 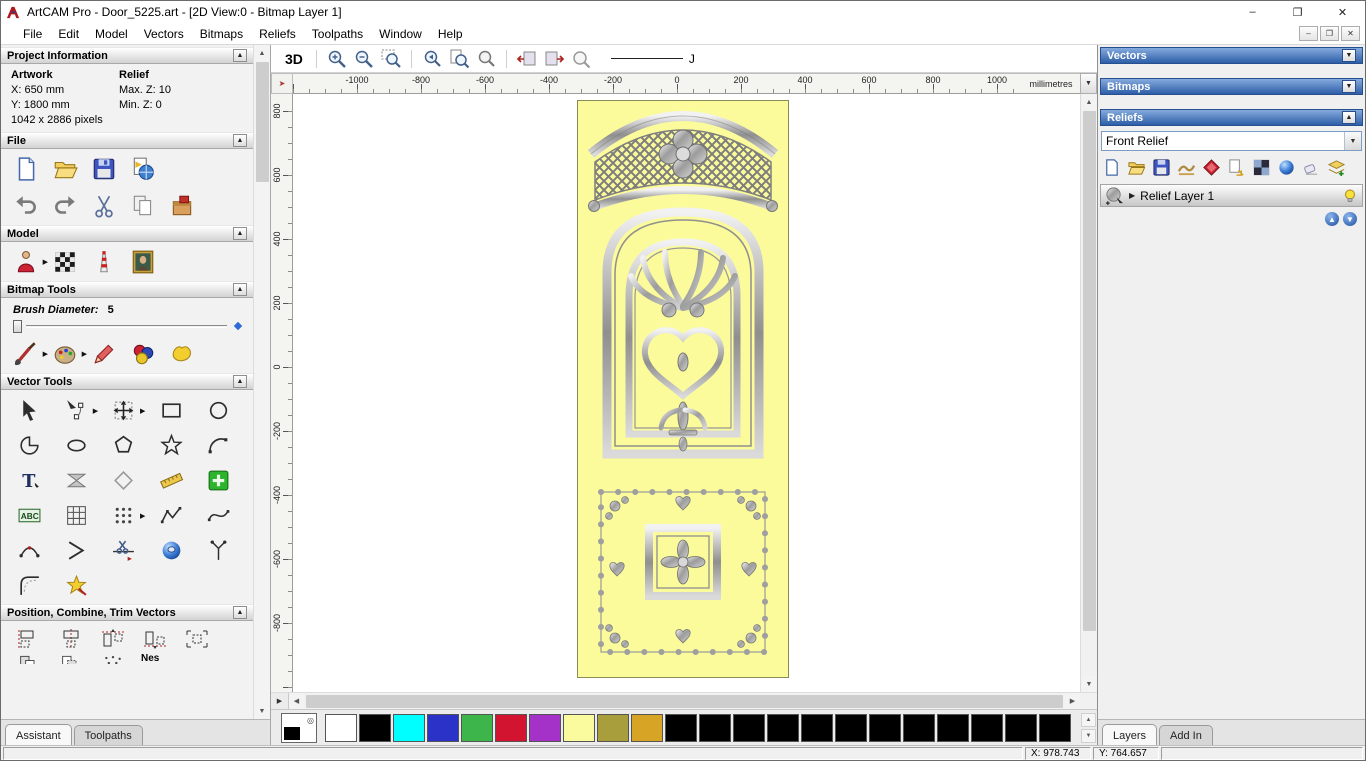 What do you see at coordinates (277, 34) in the screenshot?
I see `menu-item: Reliefs` at bounding box center [277, 34].